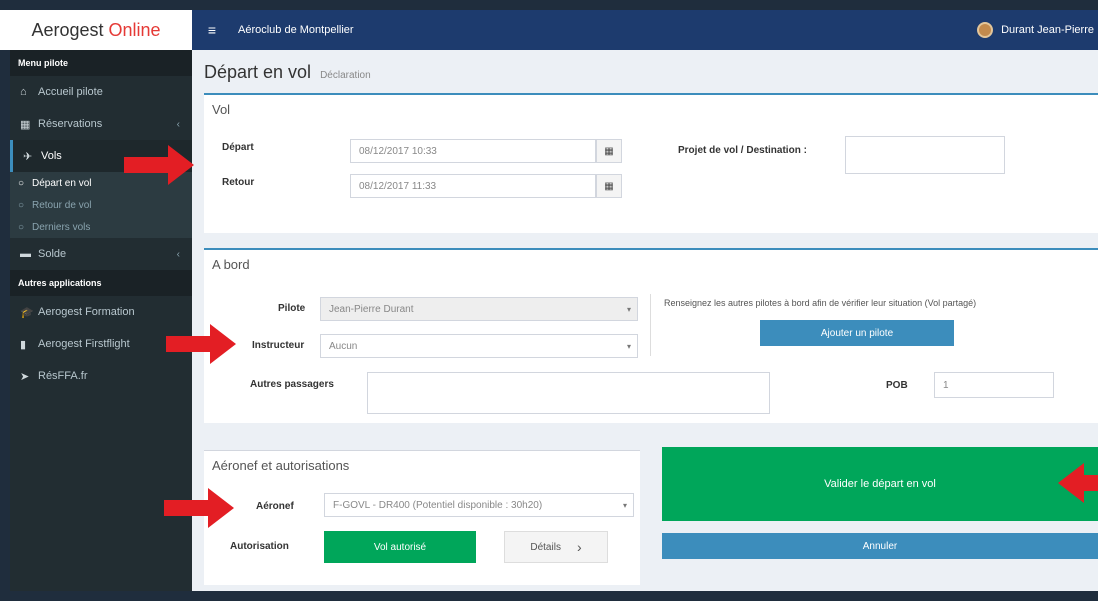 Image resolution: width=1098 pixels, height=601 pixels. Describe the element at coordinates (70, 124) in the screenshot. I see `sidebar-item-label: Réservations` at that location.